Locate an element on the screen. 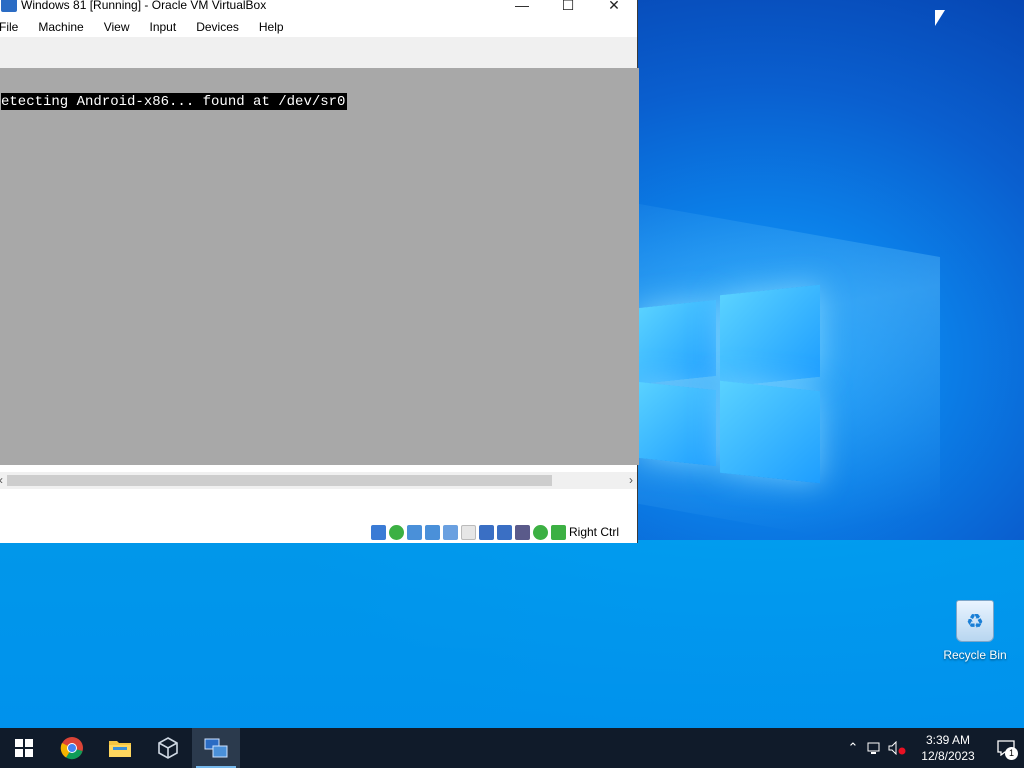 The image size is (1024, 768). display-icon is located at coordinates (486, 532).